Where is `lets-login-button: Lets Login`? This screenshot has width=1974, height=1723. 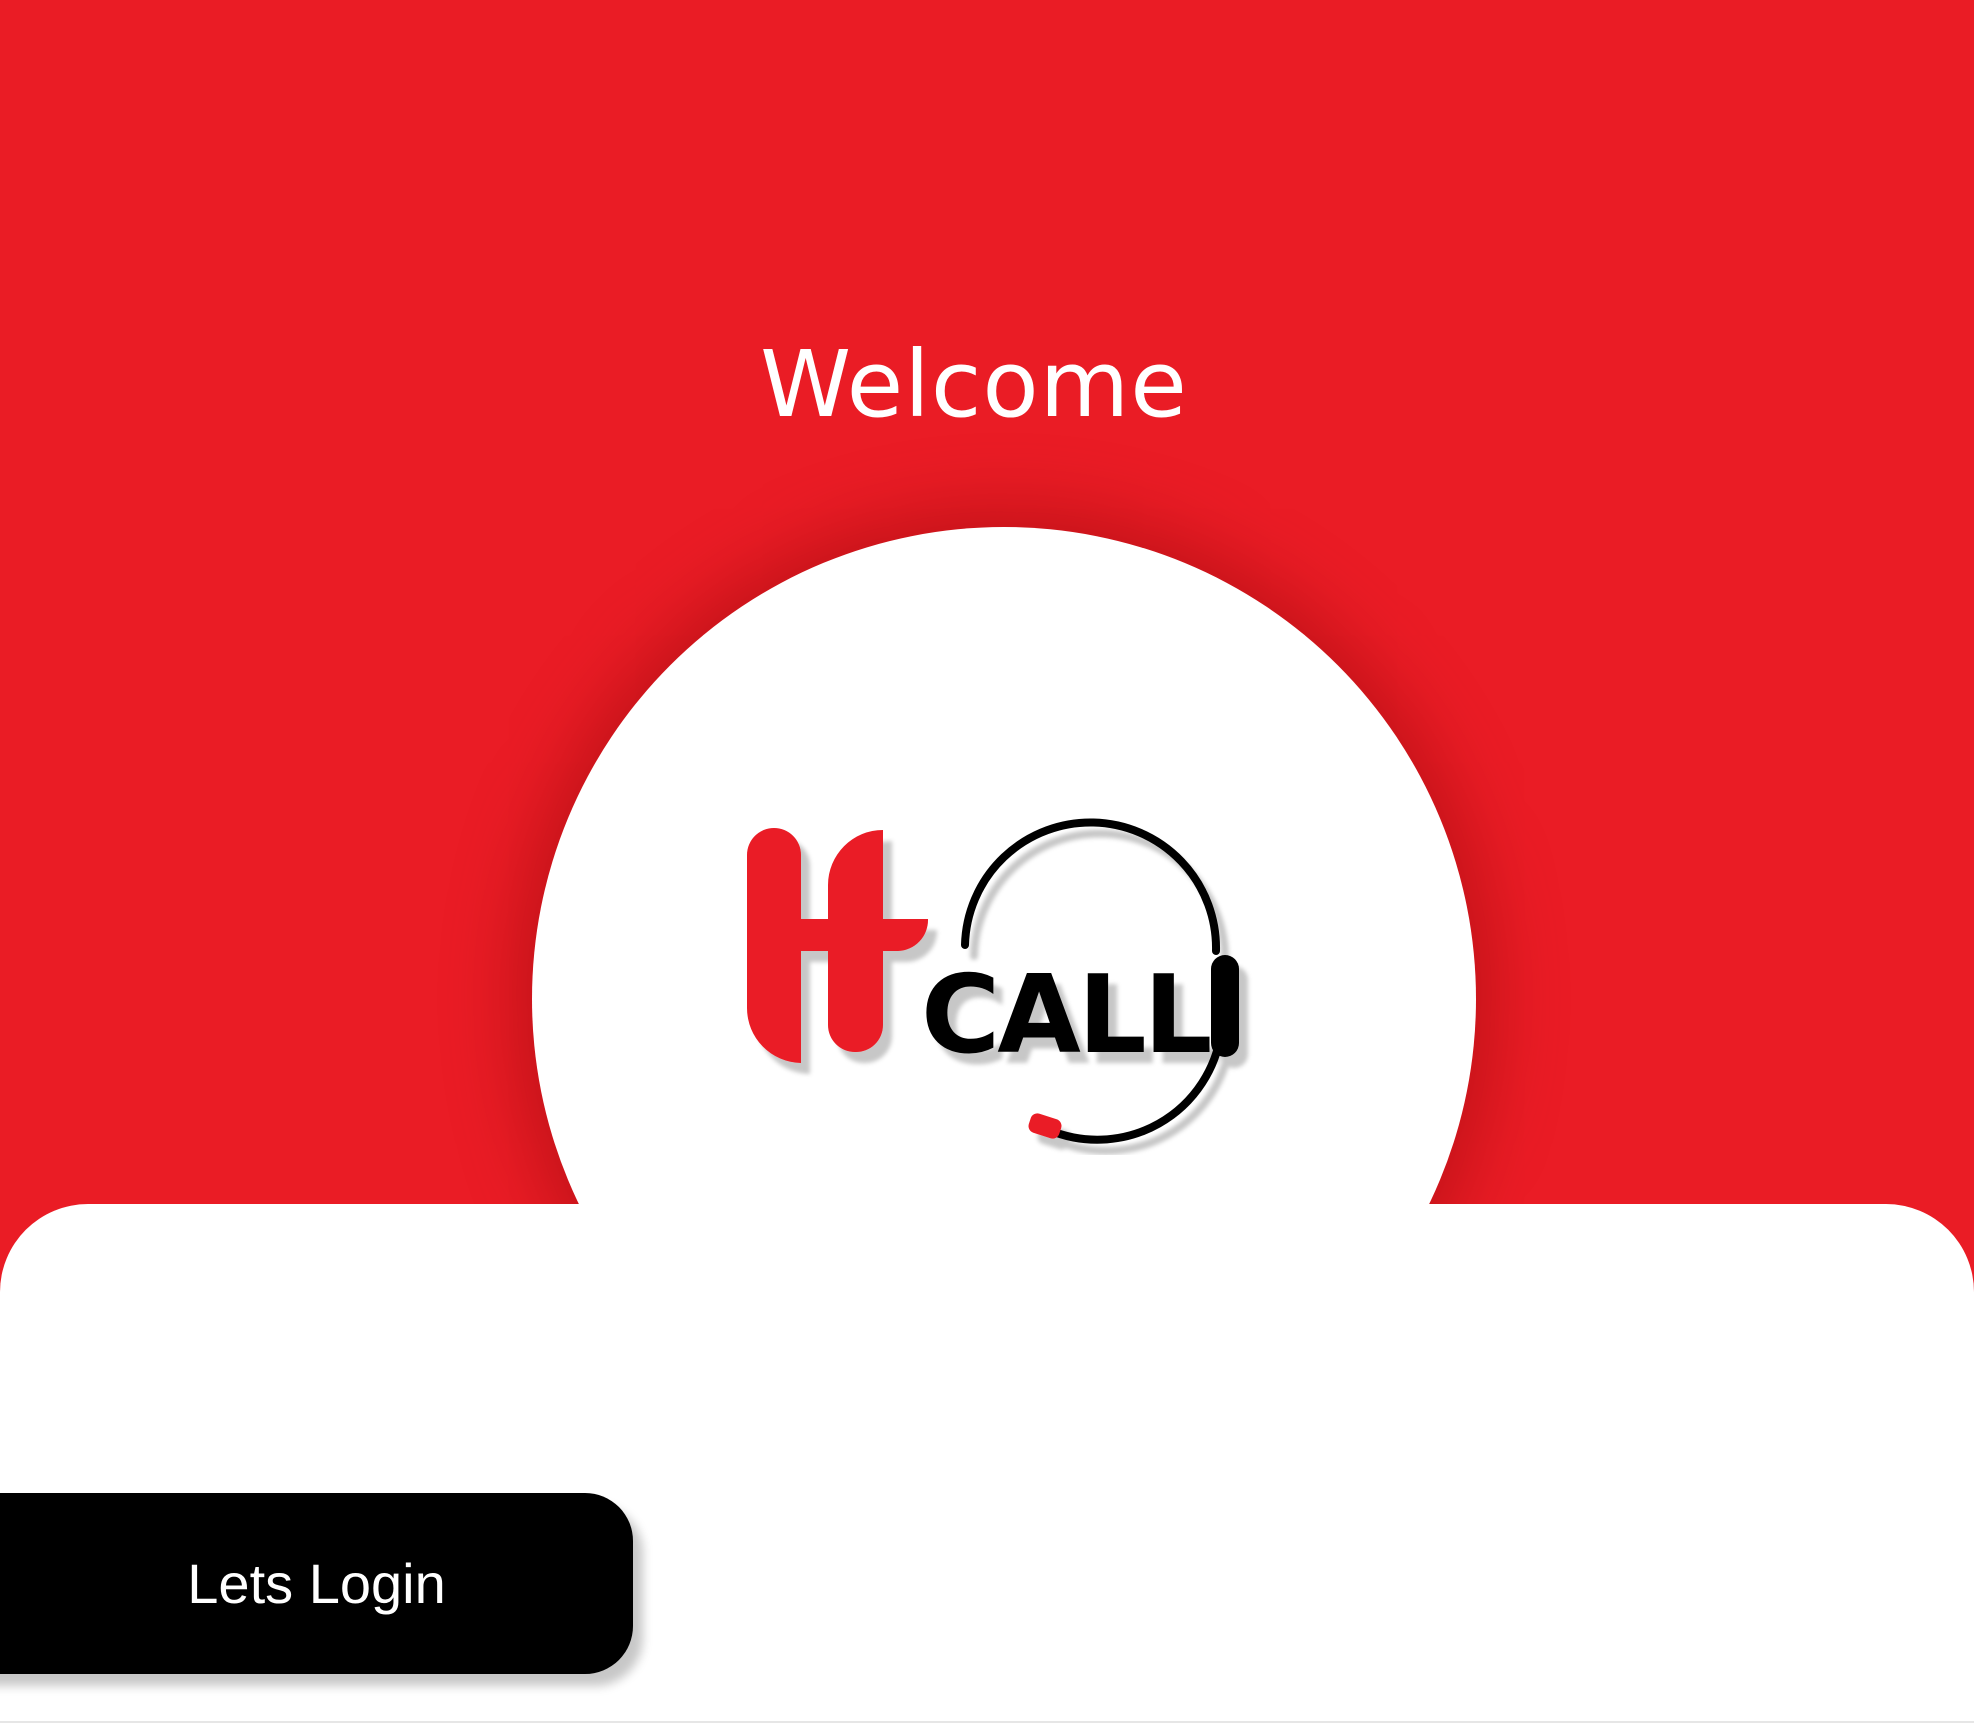 lets-login-button: Lets Login is located at coordinates (316, 1583).